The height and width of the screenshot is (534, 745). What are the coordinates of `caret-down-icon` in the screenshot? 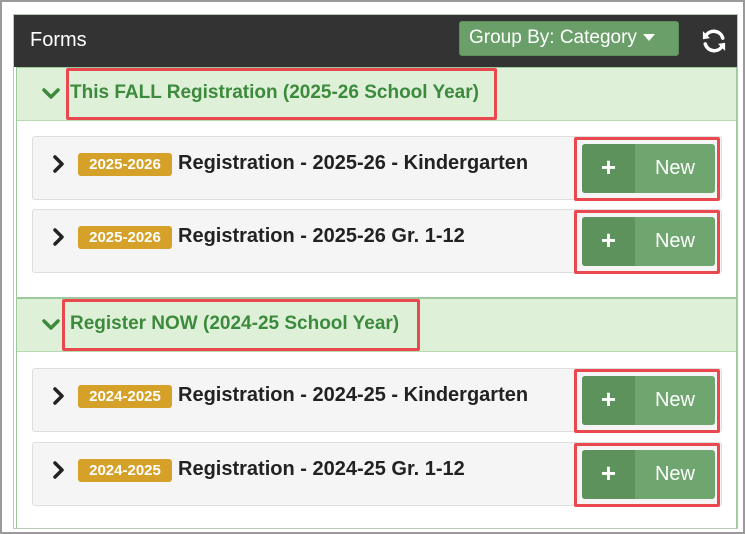 It's located at (648, 38).